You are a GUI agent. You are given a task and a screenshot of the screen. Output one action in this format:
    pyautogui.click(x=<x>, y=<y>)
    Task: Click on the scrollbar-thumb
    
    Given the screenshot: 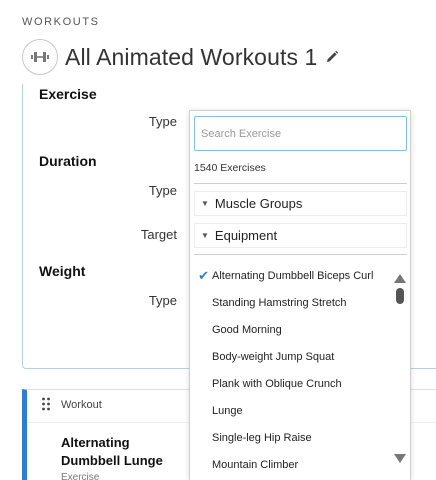 What is the action you would take?
    pyautogui.click(x=400, y=296)
    